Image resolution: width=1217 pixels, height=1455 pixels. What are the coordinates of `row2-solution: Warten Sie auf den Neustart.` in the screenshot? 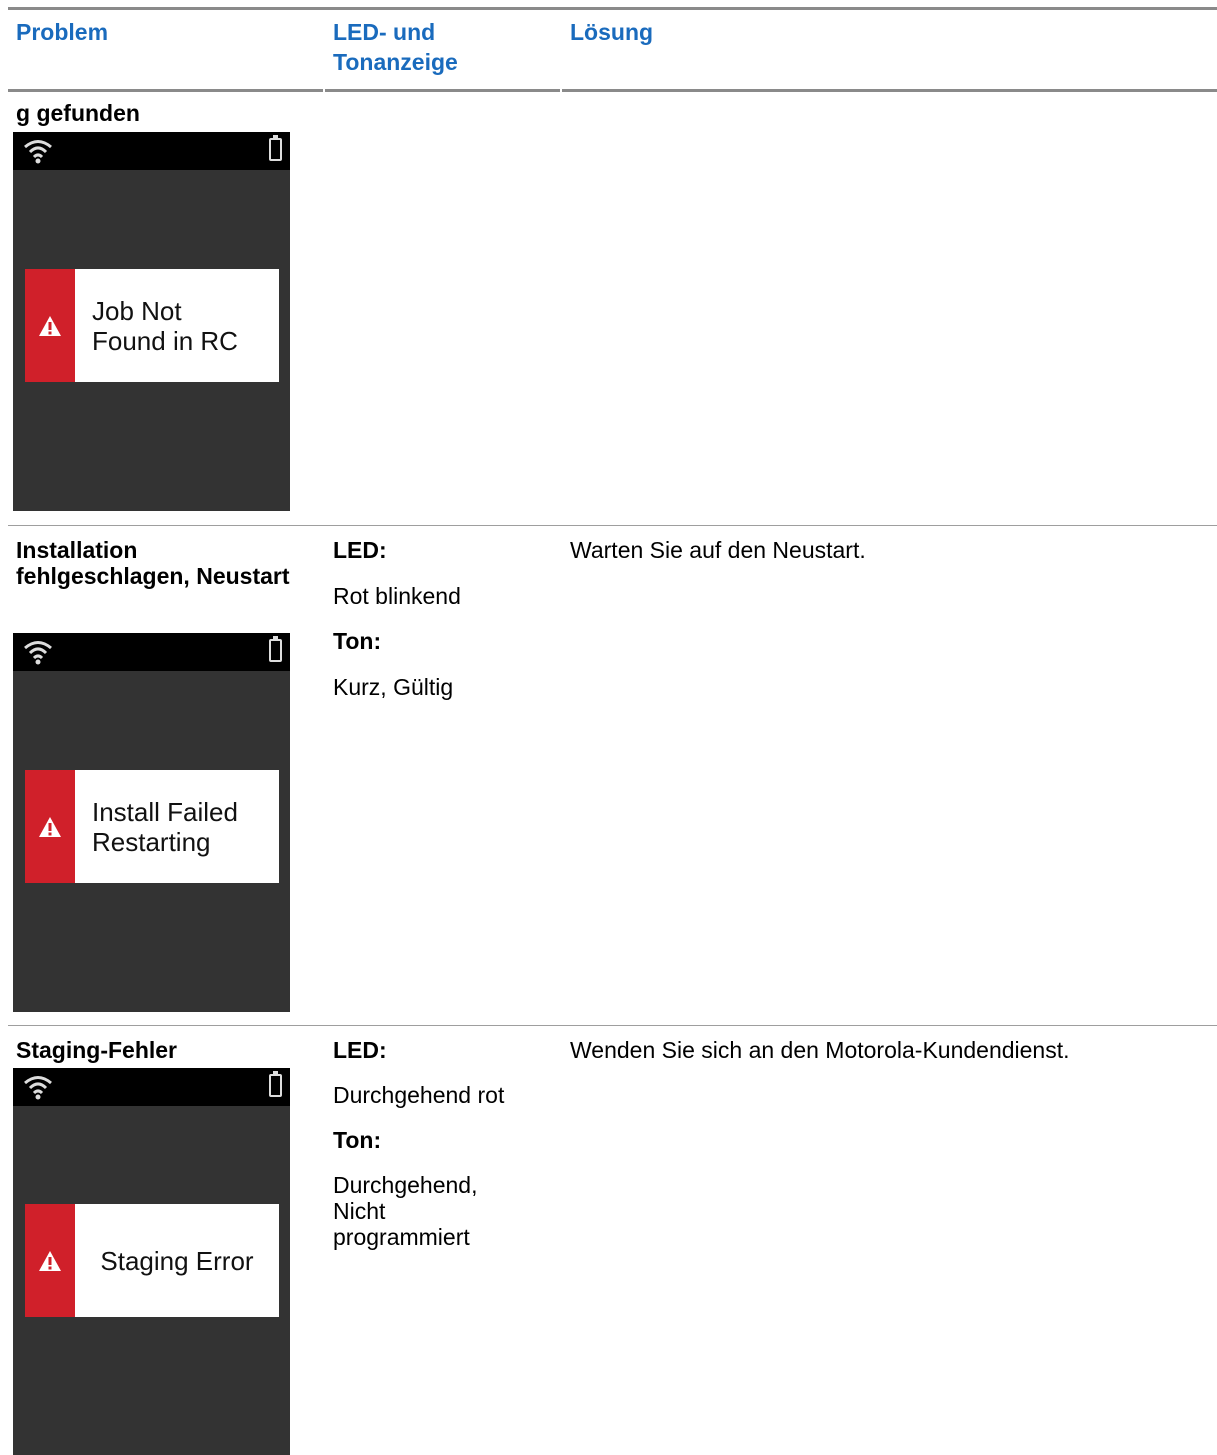 It's located at (718, 550).